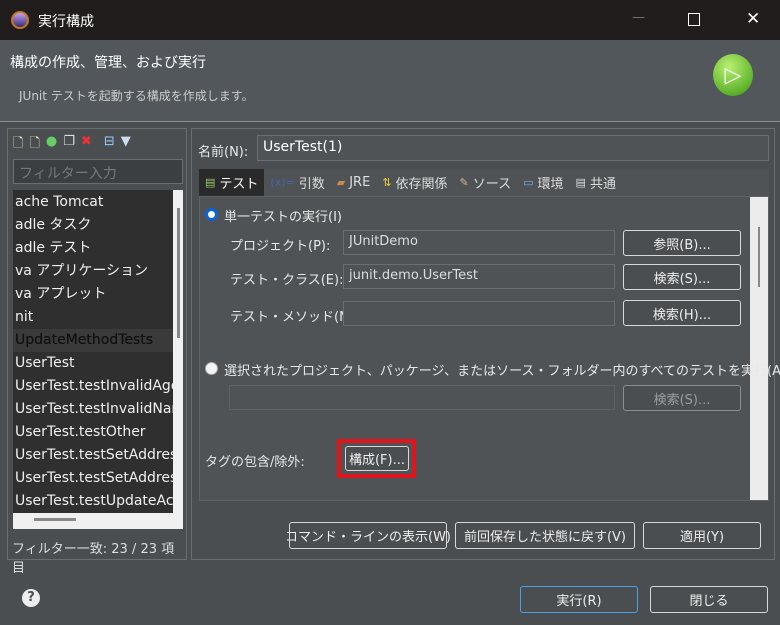  Describe the element at coordinates (34, 145) in the screenshot. I see `new-prototype-icon: 🗋` at that location.